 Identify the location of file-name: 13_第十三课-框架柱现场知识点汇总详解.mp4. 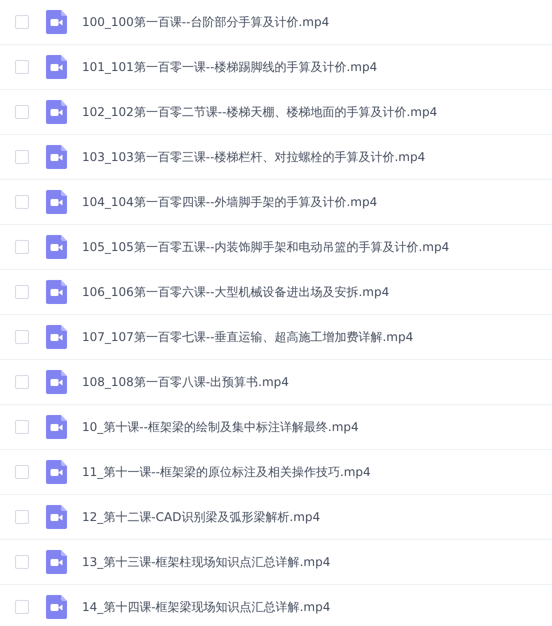
(206, 562).